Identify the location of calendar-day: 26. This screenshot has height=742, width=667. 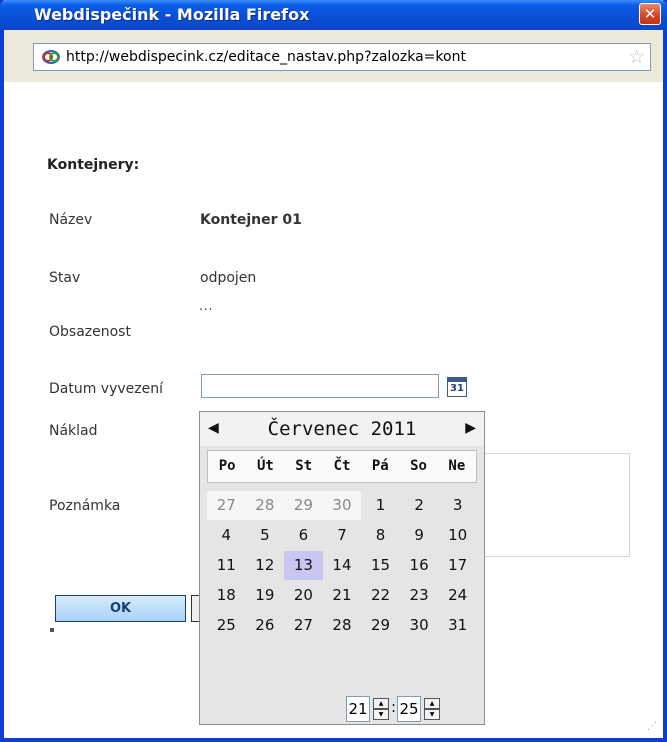
(265, 625).